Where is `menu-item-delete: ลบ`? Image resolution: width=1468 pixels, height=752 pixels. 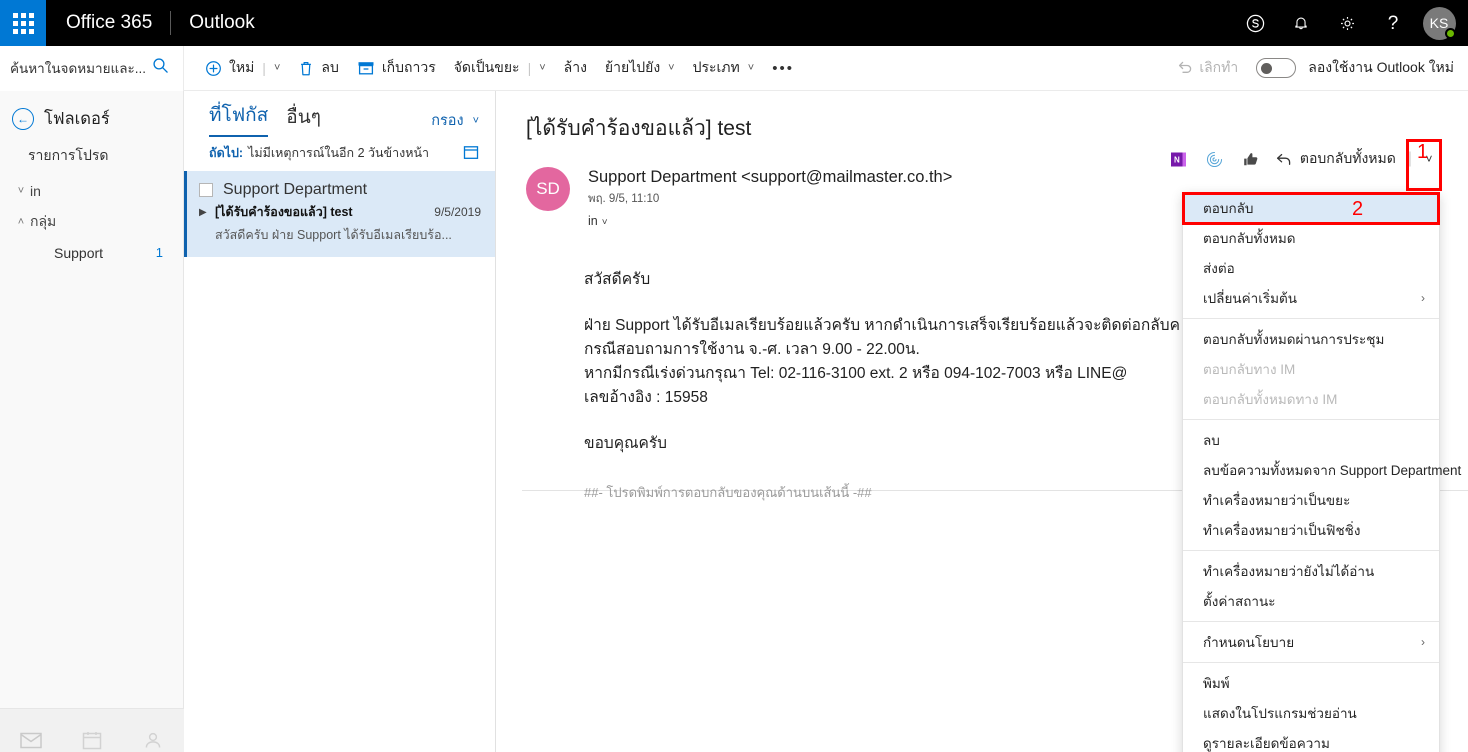 menu-item-delete: ลบ is located at coordinates (1311, 440).